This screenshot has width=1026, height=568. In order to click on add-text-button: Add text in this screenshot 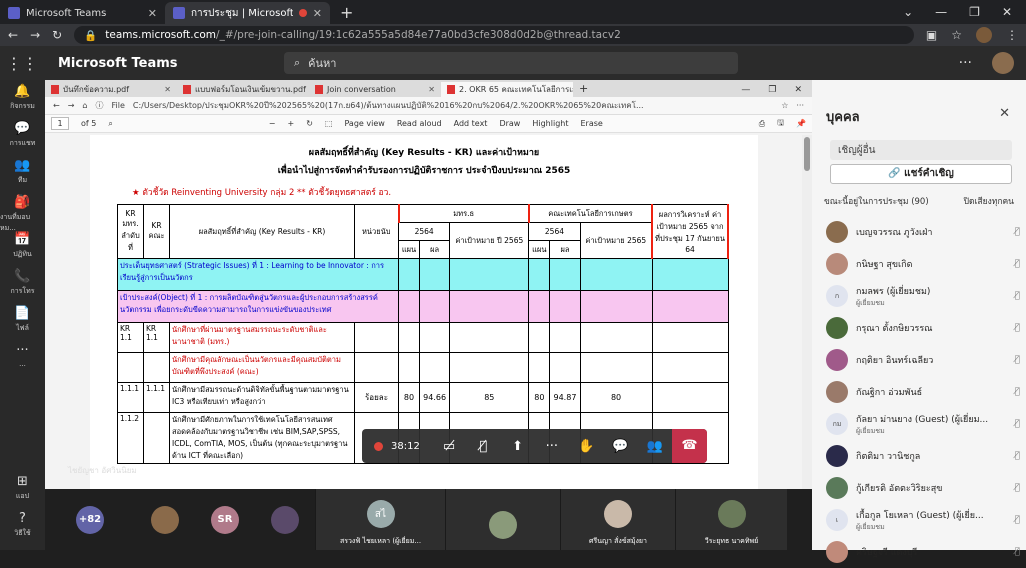, I will do `click(471, 123)`.